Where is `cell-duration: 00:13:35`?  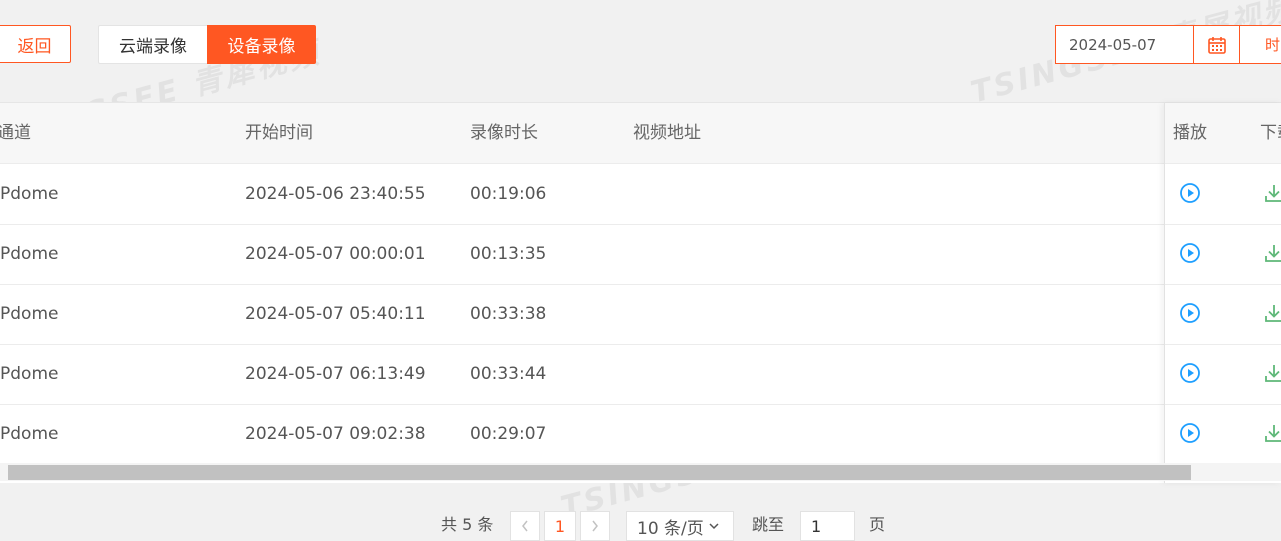
cell-duration: 00:13:35 is located at coordinates (508, 254).